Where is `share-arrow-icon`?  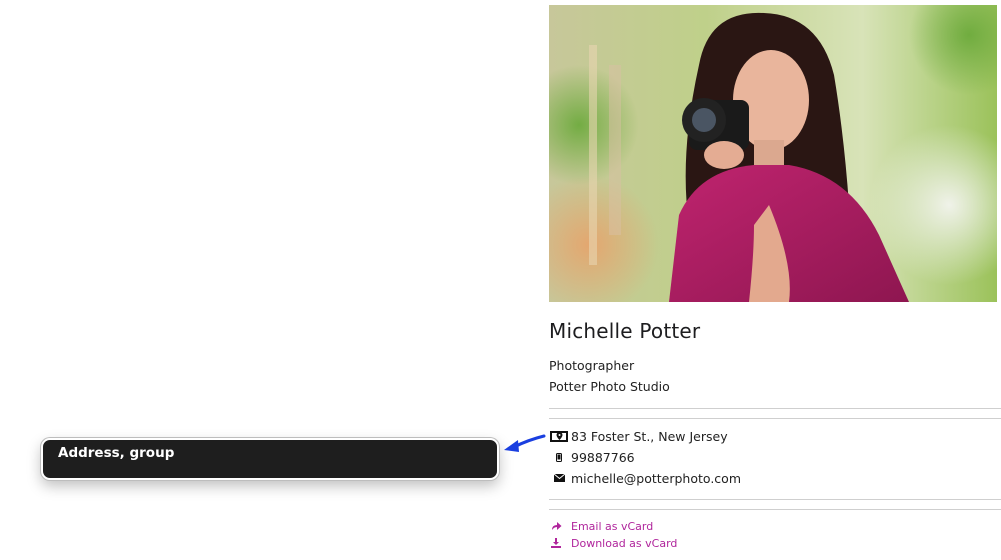 share-arrow-icon is located at coordinates (556, 526).